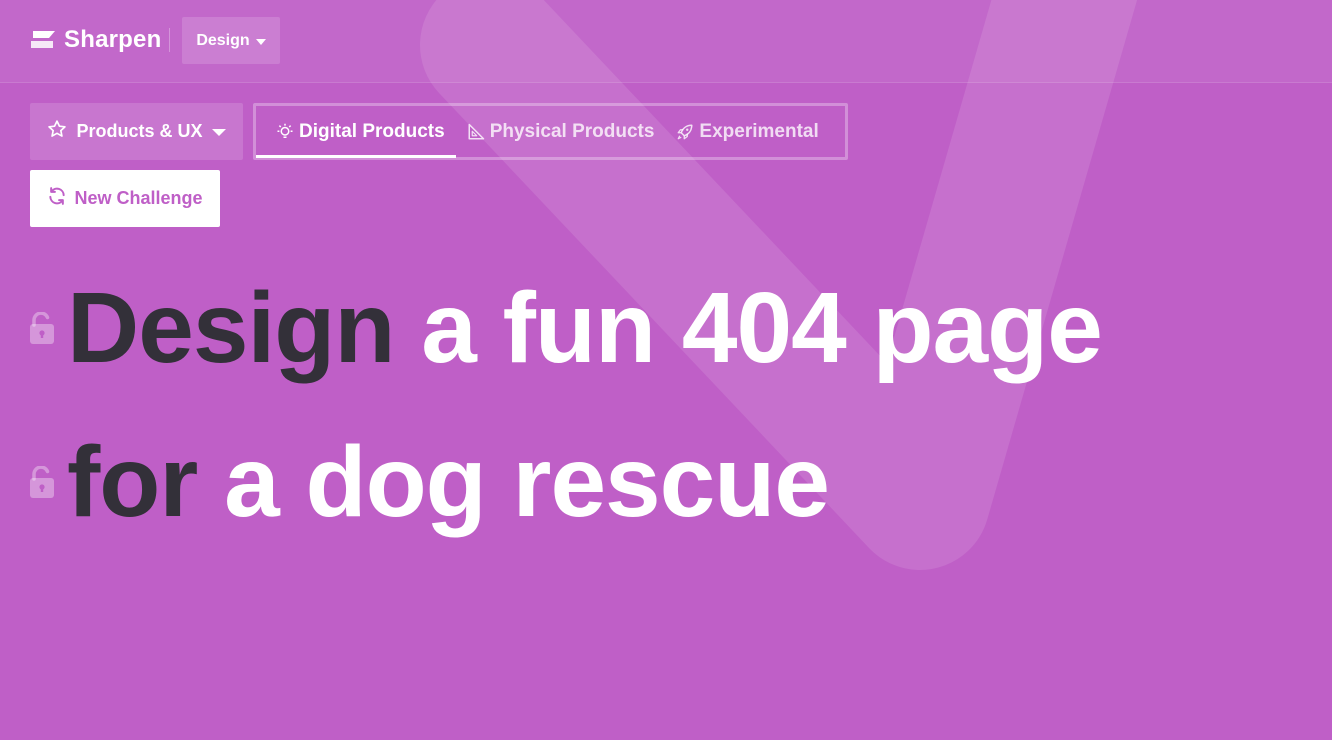  I want to click on tab-physical-products: Physical Products, so click(561, 131).